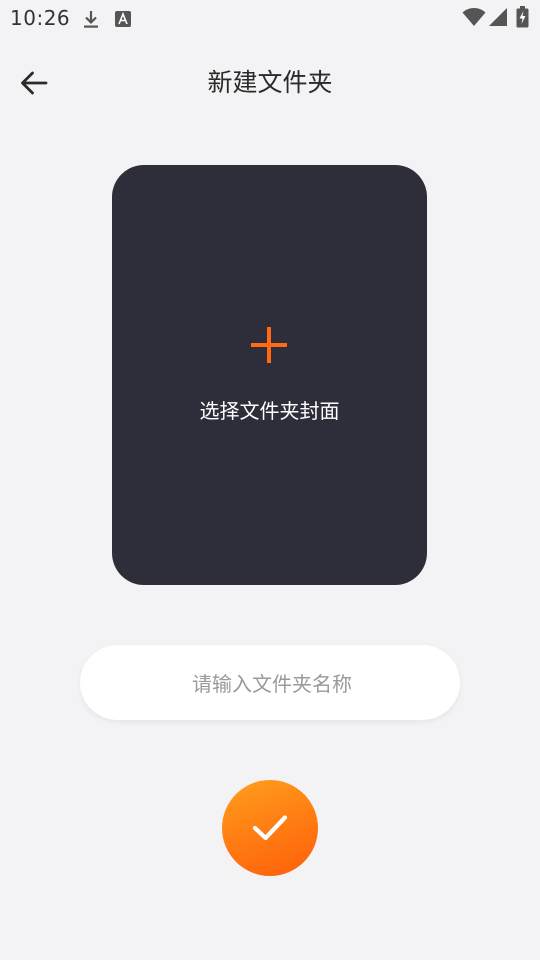 Image resolution: width=540 pixels, height=960 pixels. I want to click on page-title: 新建文件夹, so click(270, 82).